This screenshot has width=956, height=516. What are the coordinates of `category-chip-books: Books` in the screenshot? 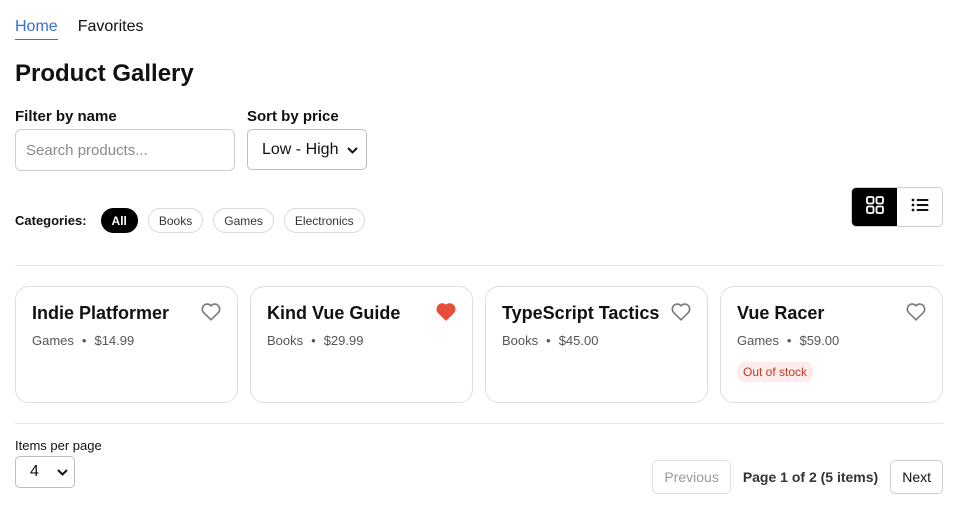 It's located at (175, 220).